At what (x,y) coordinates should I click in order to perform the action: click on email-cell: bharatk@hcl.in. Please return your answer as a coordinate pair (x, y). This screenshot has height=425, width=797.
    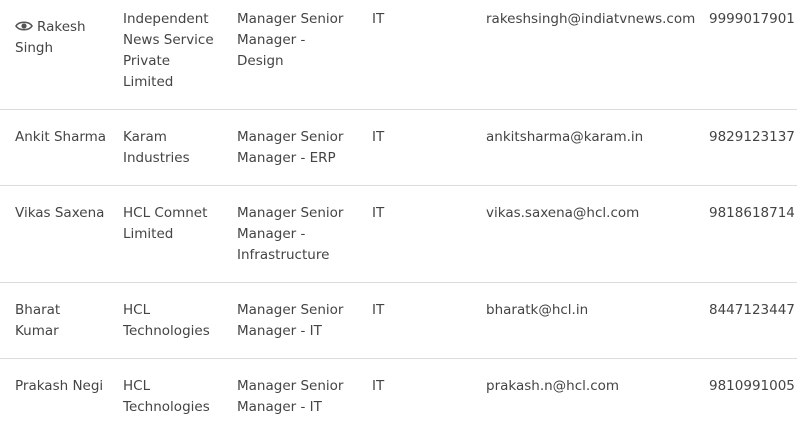
    Looking at the image, I should click on (537, 310).